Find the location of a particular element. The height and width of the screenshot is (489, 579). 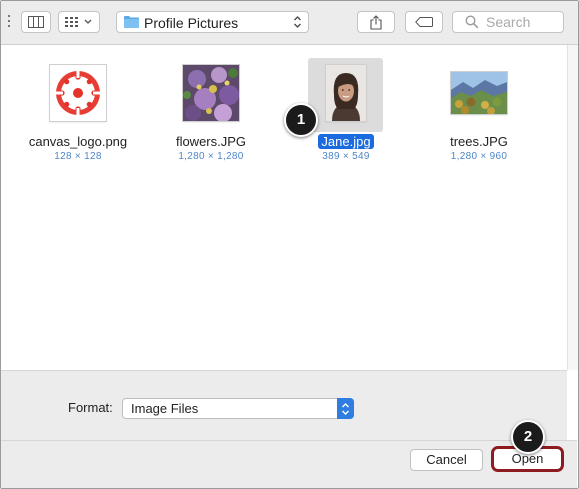

icon-view-icon is located at coordinates (71, 21).